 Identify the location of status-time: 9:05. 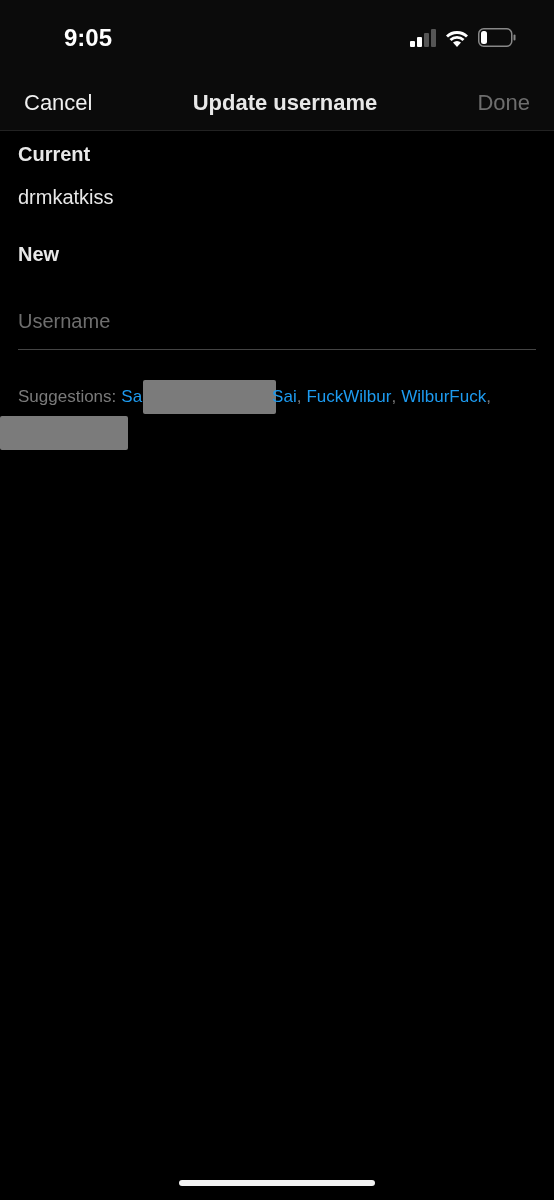
(88, 37).